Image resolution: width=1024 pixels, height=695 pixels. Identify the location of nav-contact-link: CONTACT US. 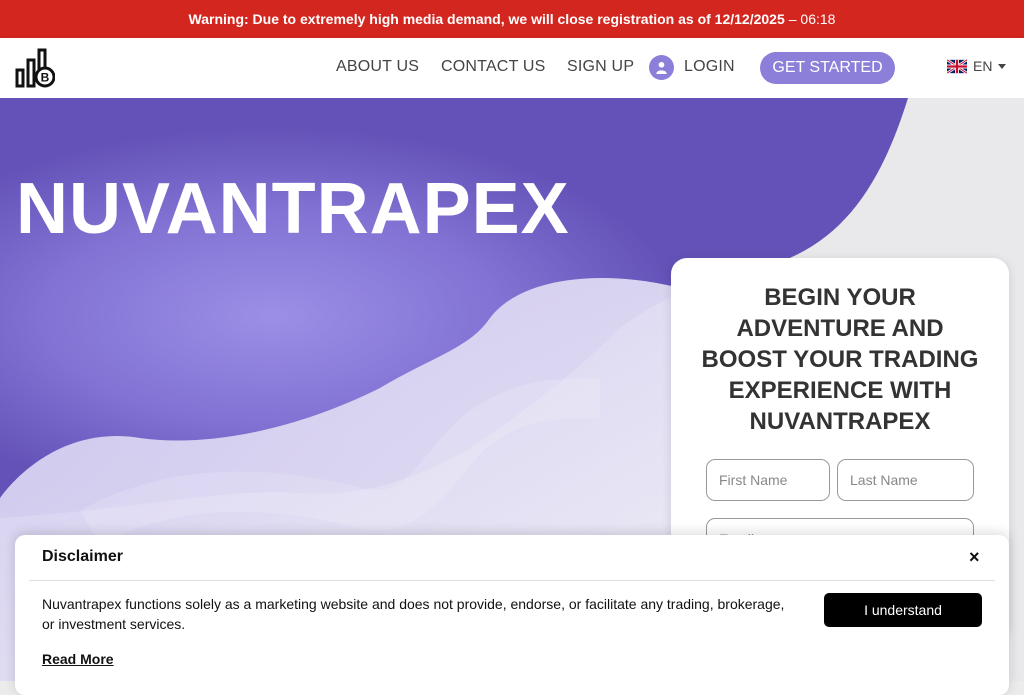
(493, 67).